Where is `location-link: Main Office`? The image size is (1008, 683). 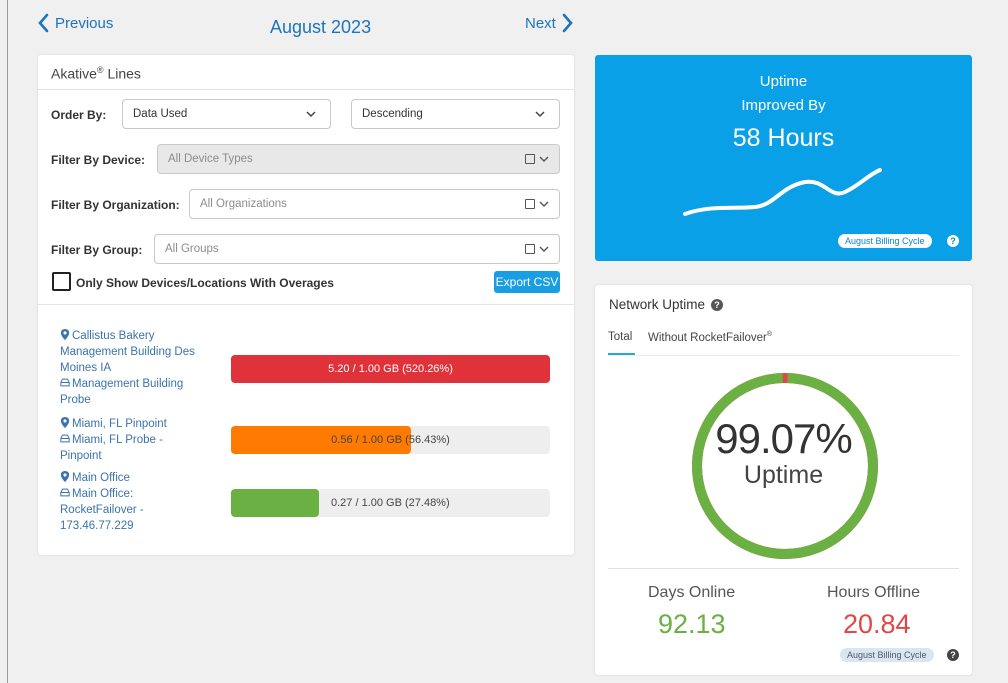 location-link: Main Office is located at coordinates (135, 478).